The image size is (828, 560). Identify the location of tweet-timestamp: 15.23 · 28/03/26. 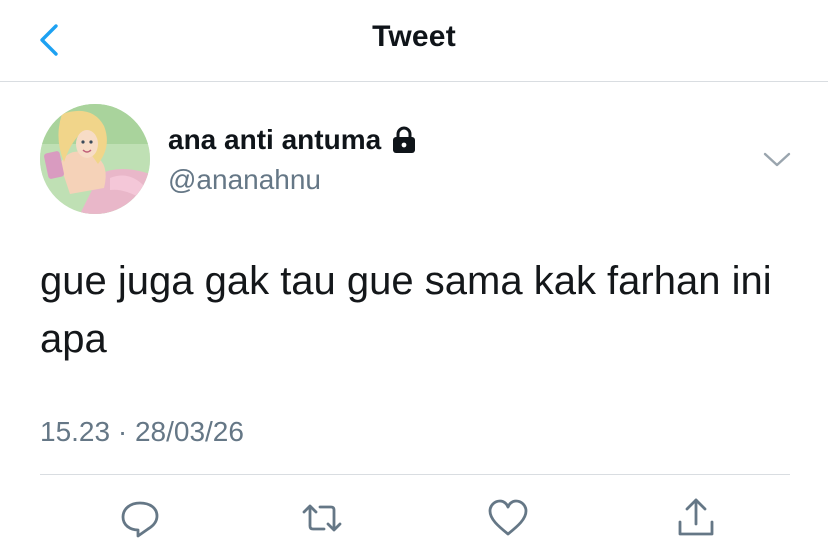
(142, 432).